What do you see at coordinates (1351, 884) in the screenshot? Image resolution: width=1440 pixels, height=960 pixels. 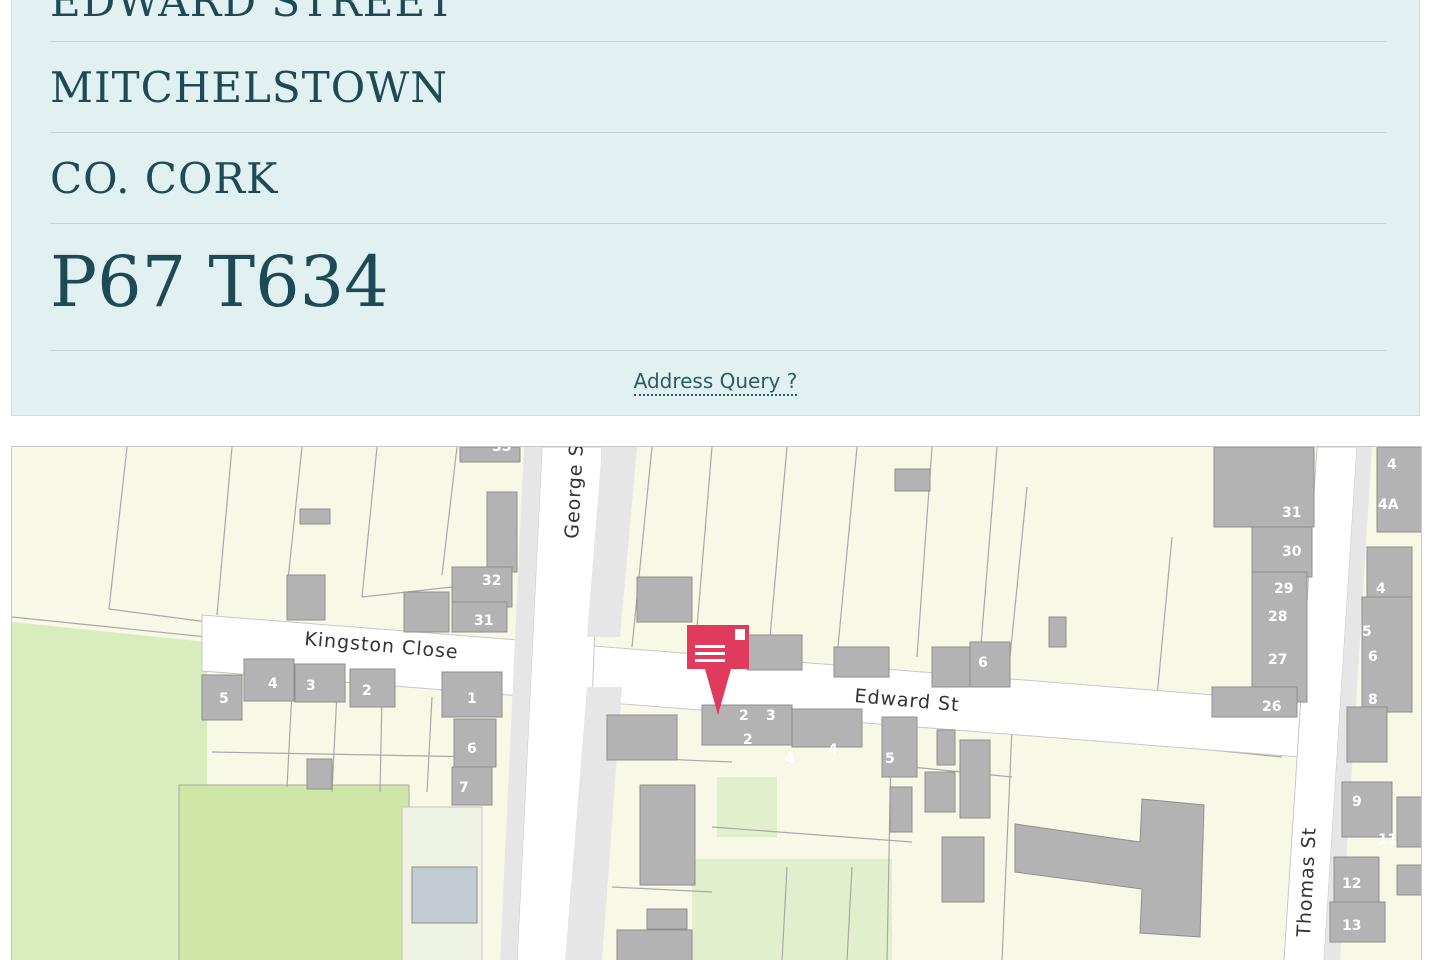 I see `house-number: 12` at bounding box center [1351, 884].